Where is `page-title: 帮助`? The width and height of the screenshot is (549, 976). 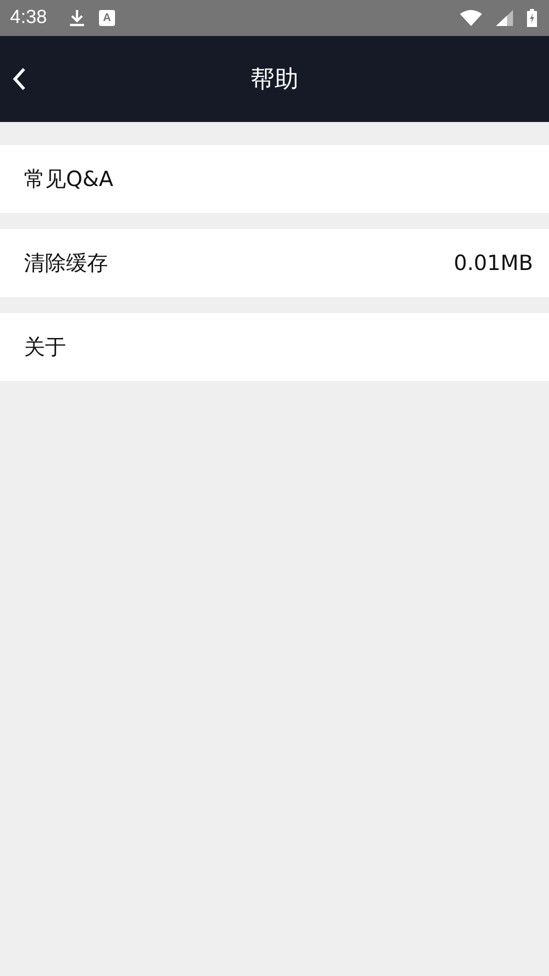
page-title: 帮助 is located at coordinates (274, 79).